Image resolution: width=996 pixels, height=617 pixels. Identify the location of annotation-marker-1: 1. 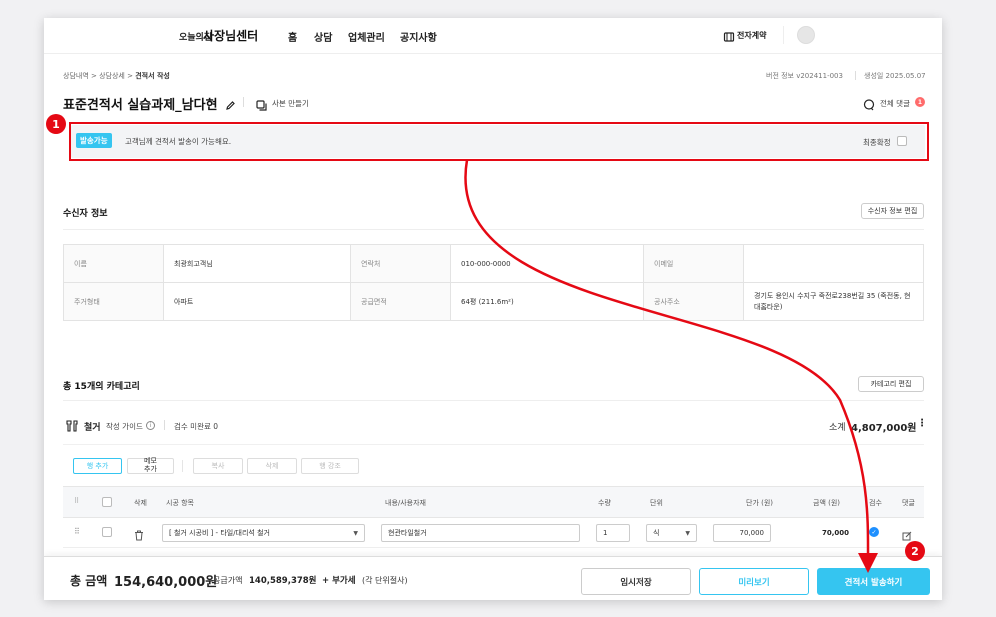
(56, 124).